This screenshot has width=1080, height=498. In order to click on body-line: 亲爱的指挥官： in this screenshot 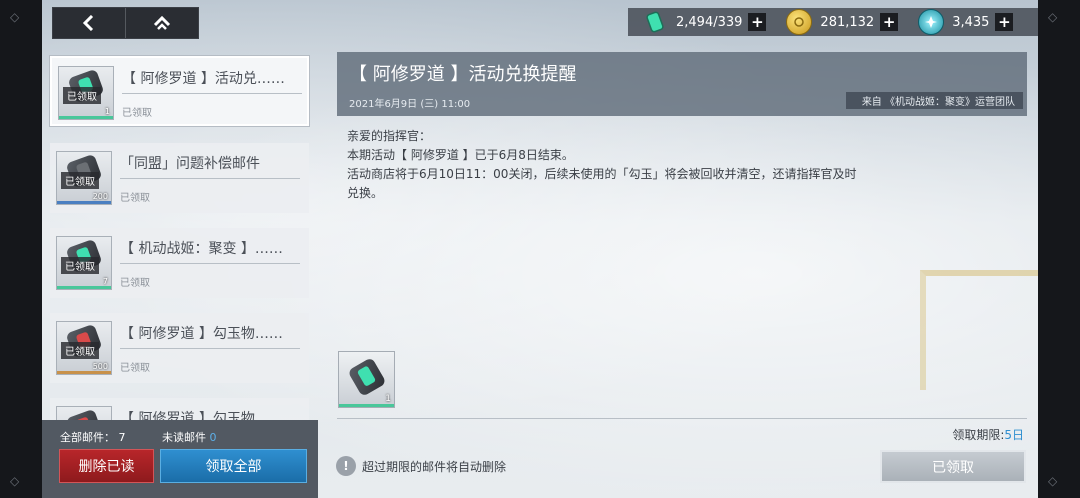, I will do `click(389, 136)`.